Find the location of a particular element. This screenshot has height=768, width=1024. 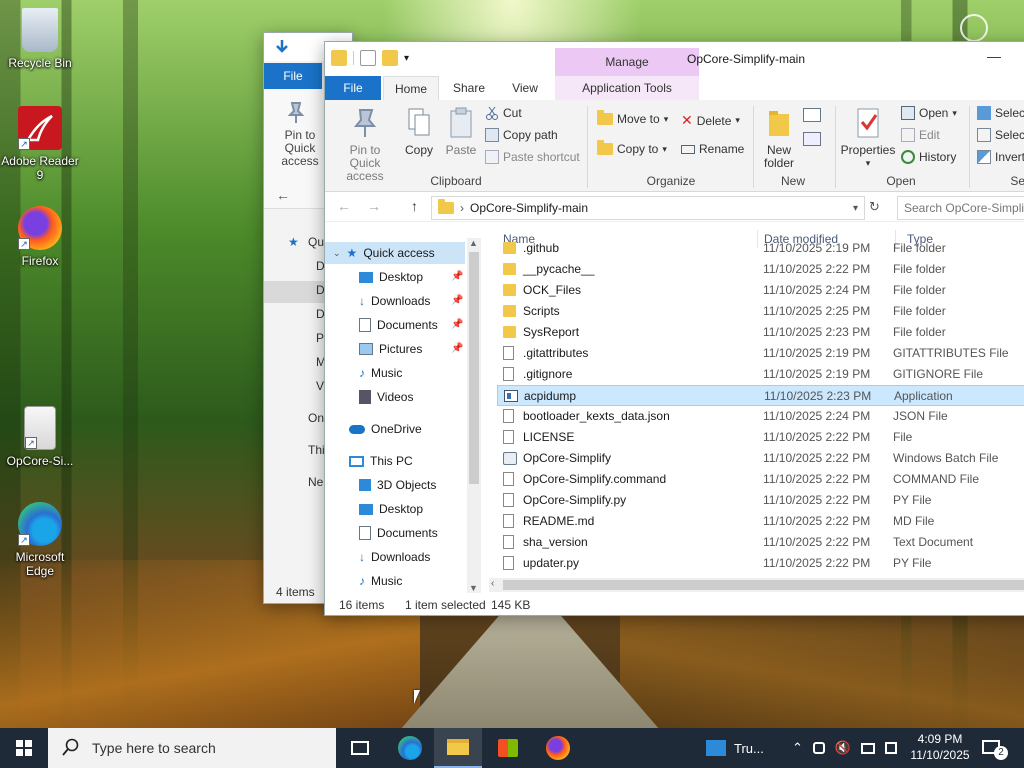

horizontal-scrollbar: ‹ is located at coordinates (756, 585).